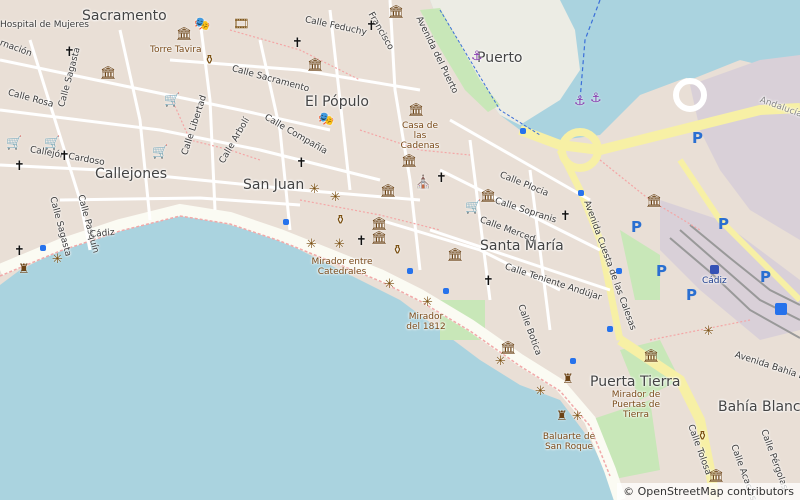  I want to click on street-hospital-de-mujeres: Hospital de Mujeres, so click(44, 25).